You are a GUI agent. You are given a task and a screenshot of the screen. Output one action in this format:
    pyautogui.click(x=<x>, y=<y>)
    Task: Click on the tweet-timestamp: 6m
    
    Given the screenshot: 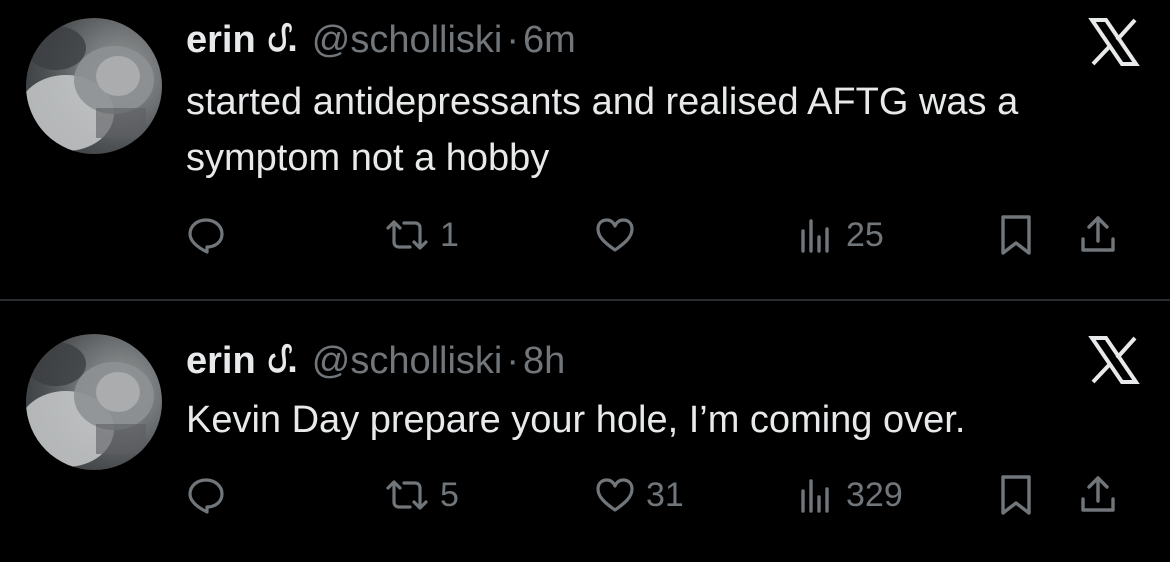 What is the action you would take?
    pyautogui.click(x=549, y=40)
    